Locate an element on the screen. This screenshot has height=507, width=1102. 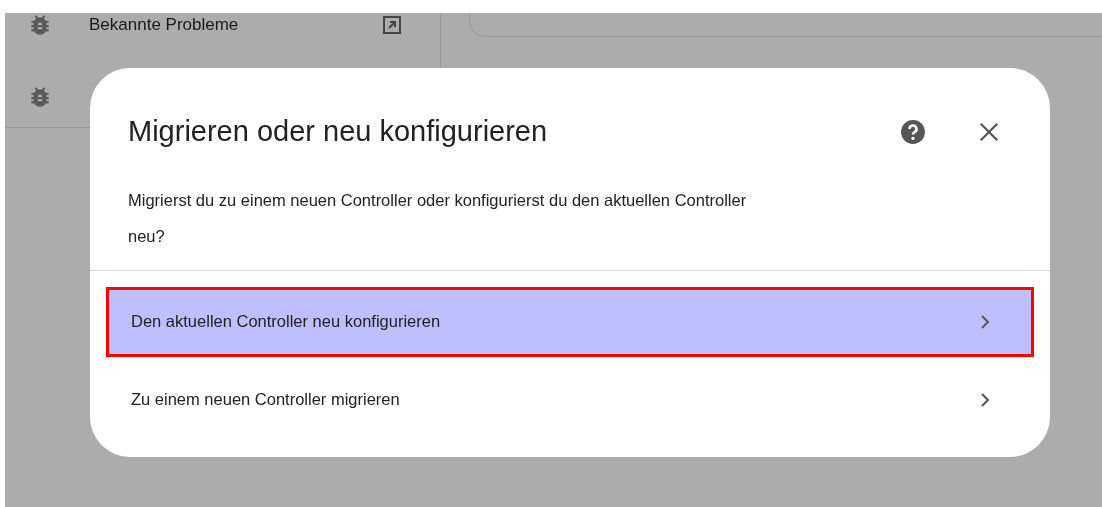
external-link-icon is located at coordinates (392, 25).